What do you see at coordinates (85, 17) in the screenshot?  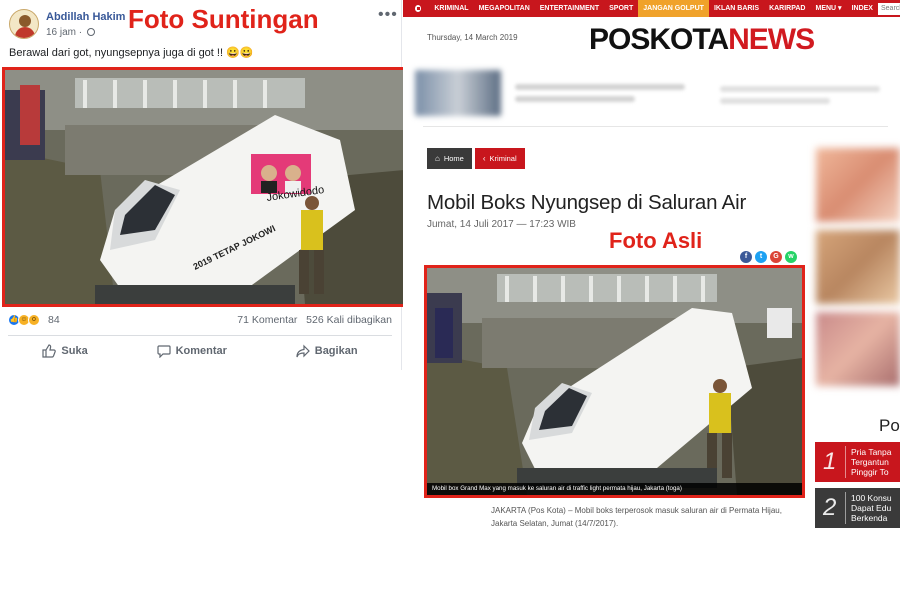 I see `post-author: Abdillah Hakim` at bounding box center [85, 17].